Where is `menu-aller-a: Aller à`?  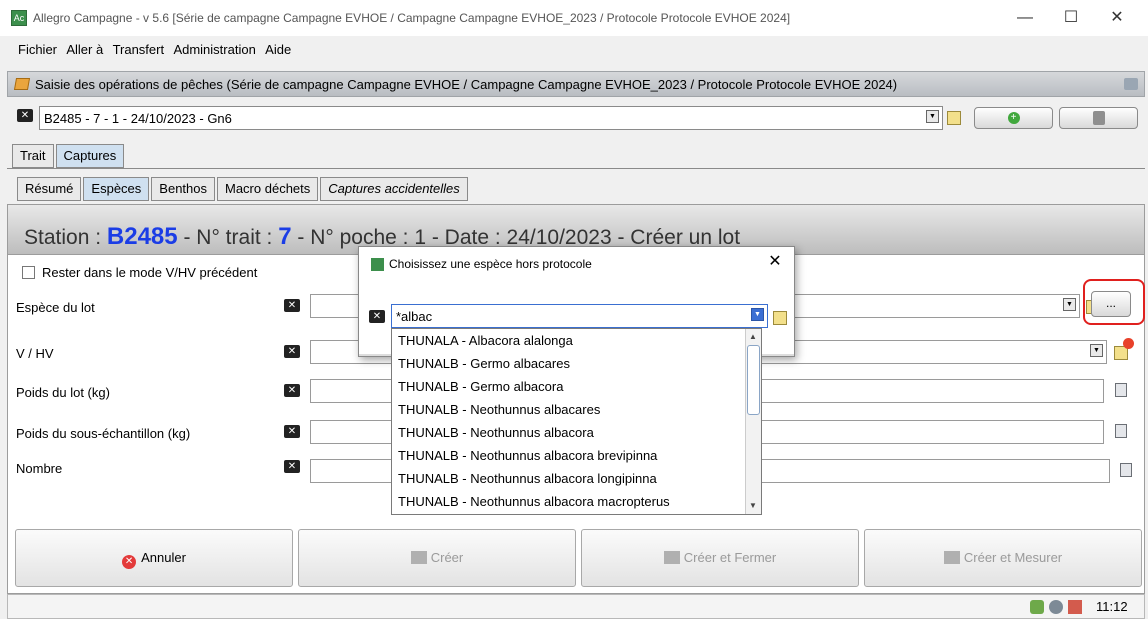
menu-aller-a: Aller à is located at coordinates (84, 49).